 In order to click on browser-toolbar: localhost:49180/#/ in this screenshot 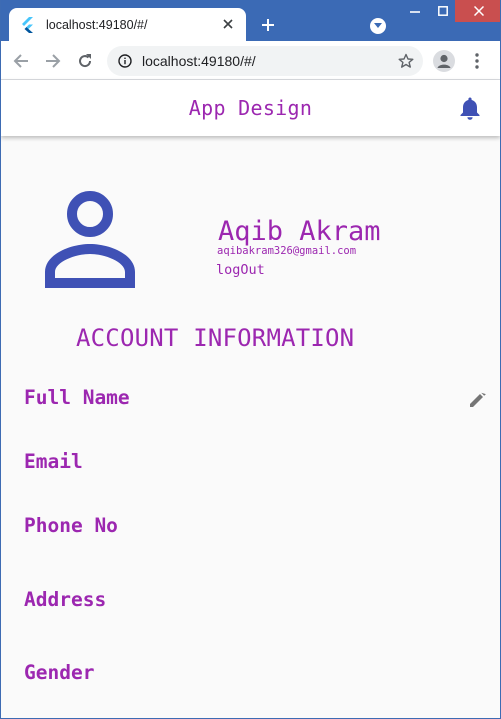, I will do `click(250, 60)`.